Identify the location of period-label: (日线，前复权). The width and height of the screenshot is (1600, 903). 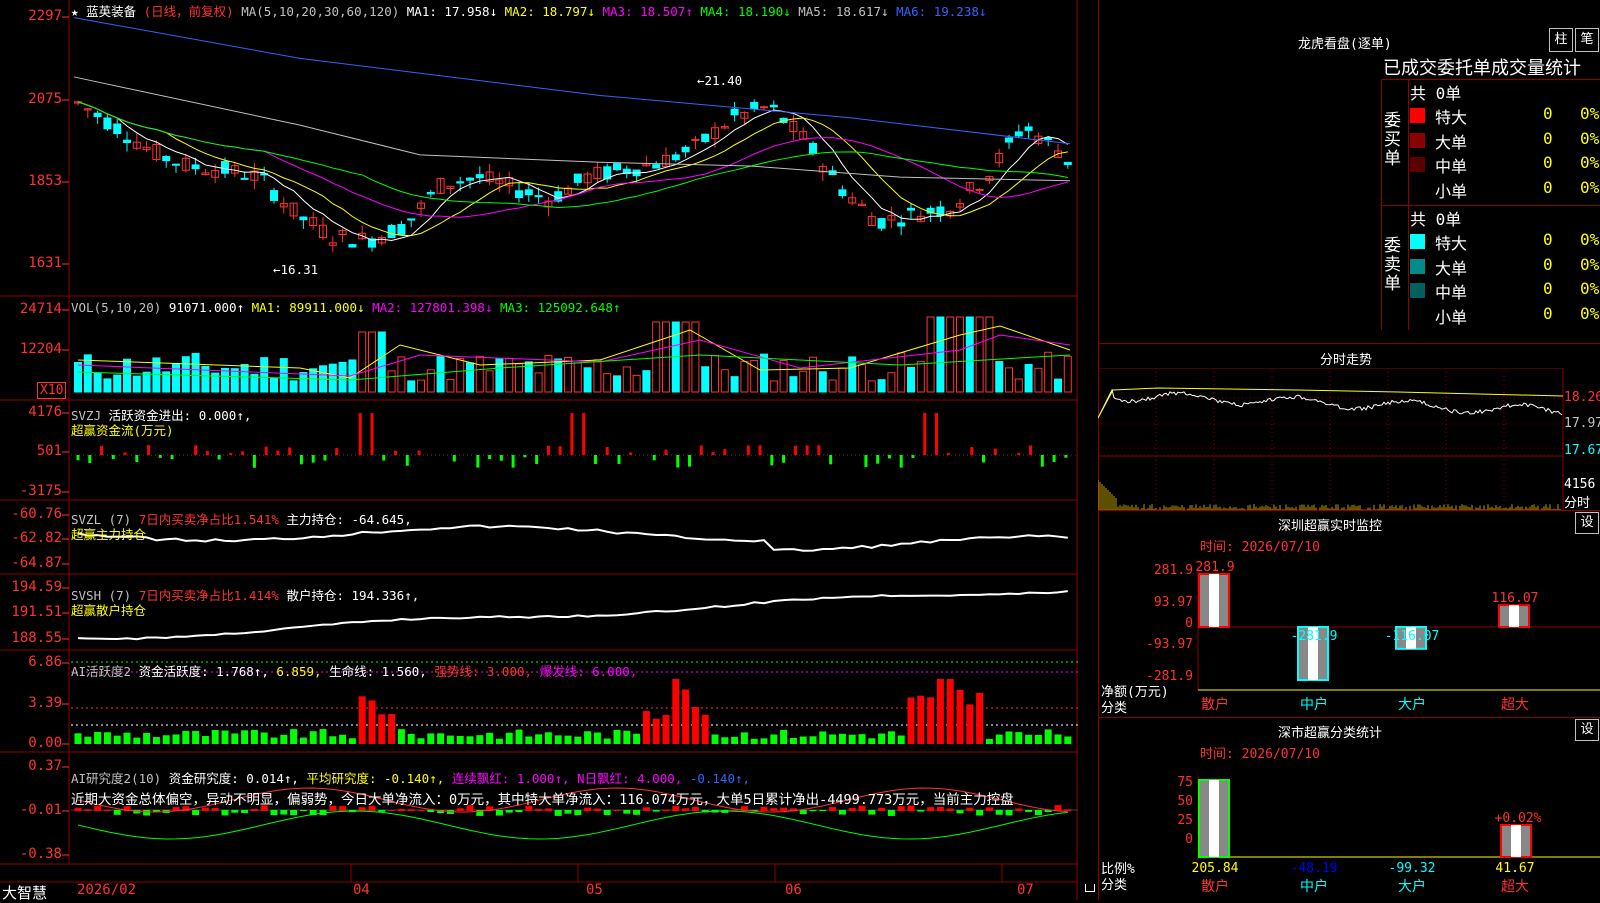
(189, 11).